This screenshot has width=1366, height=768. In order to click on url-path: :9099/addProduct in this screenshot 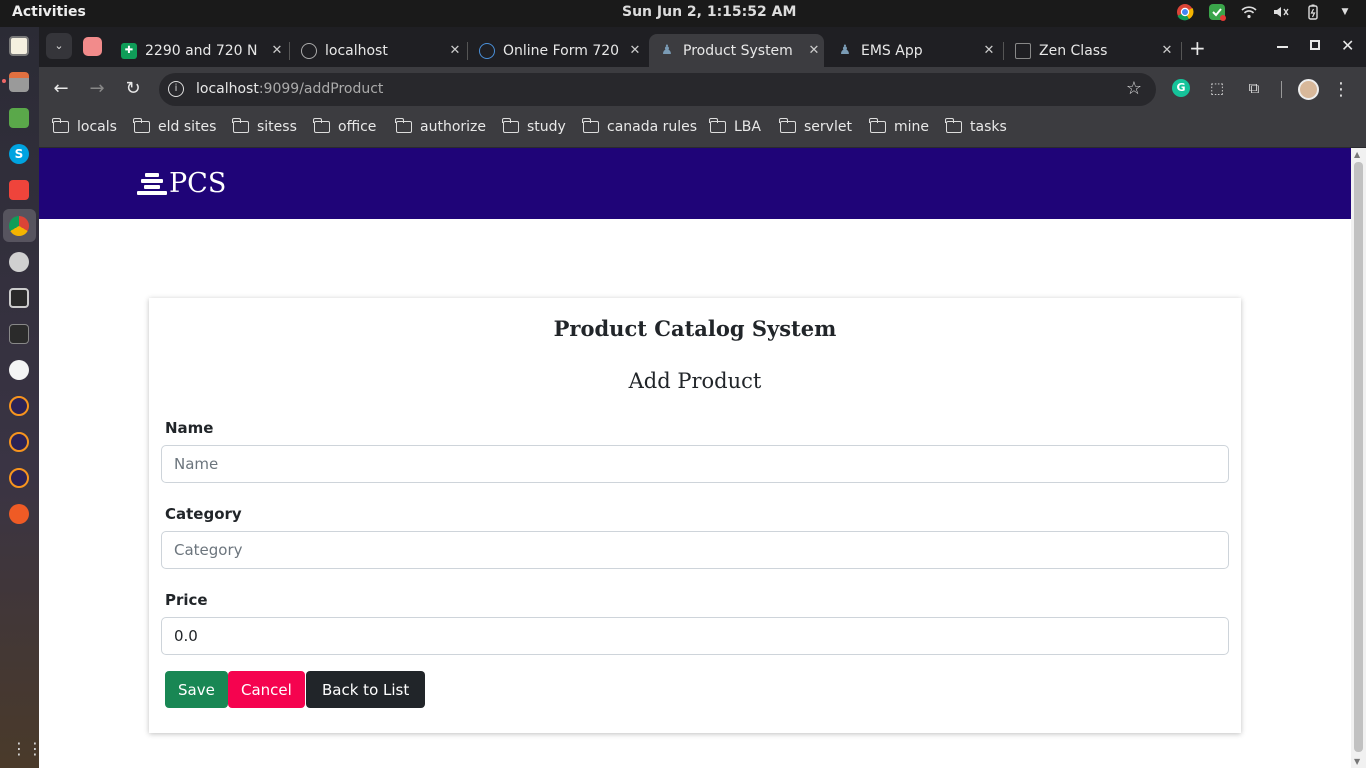, I will do `click(321, 89)`.